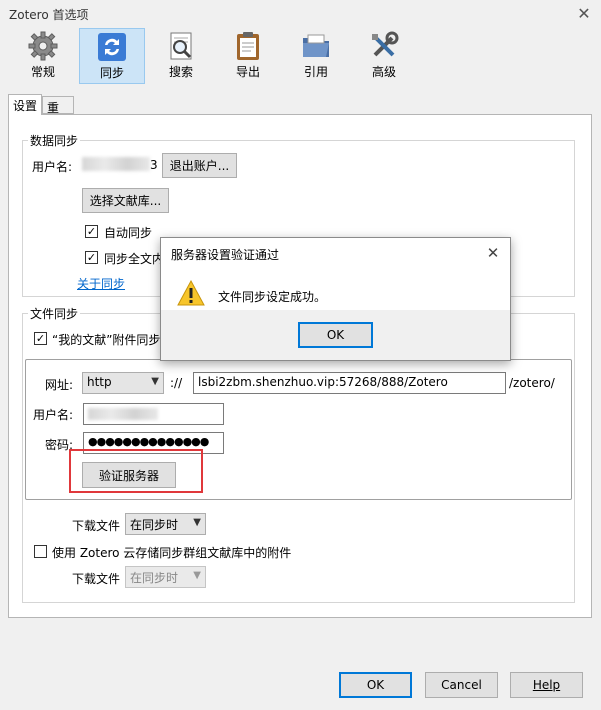 This screenshot has height=710, width=601. What do you see at coordinates (584, 13) in the screenshot?
I see `window-close-icon: ✕` at bounding box center [584, 13].